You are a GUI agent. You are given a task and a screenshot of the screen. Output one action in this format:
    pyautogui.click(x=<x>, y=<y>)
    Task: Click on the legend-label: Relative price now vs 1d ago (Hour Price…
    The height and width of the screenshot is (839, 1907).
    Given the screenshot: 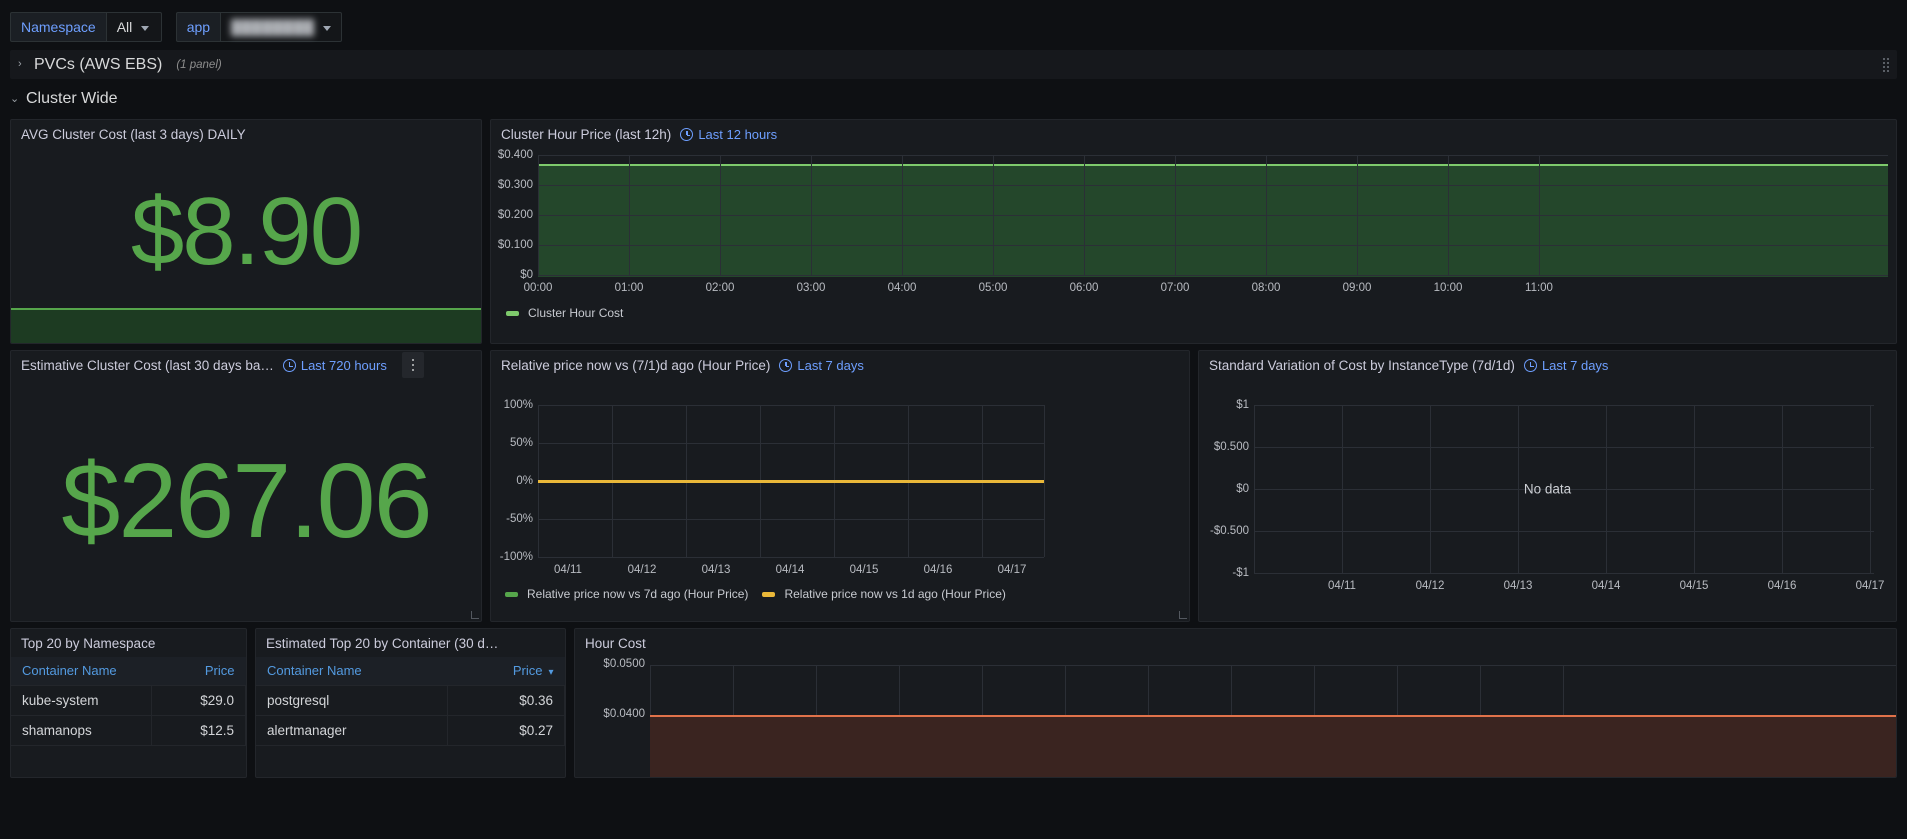 What is the action you would take?
    pyautogui.click(x=895, y=594)
    